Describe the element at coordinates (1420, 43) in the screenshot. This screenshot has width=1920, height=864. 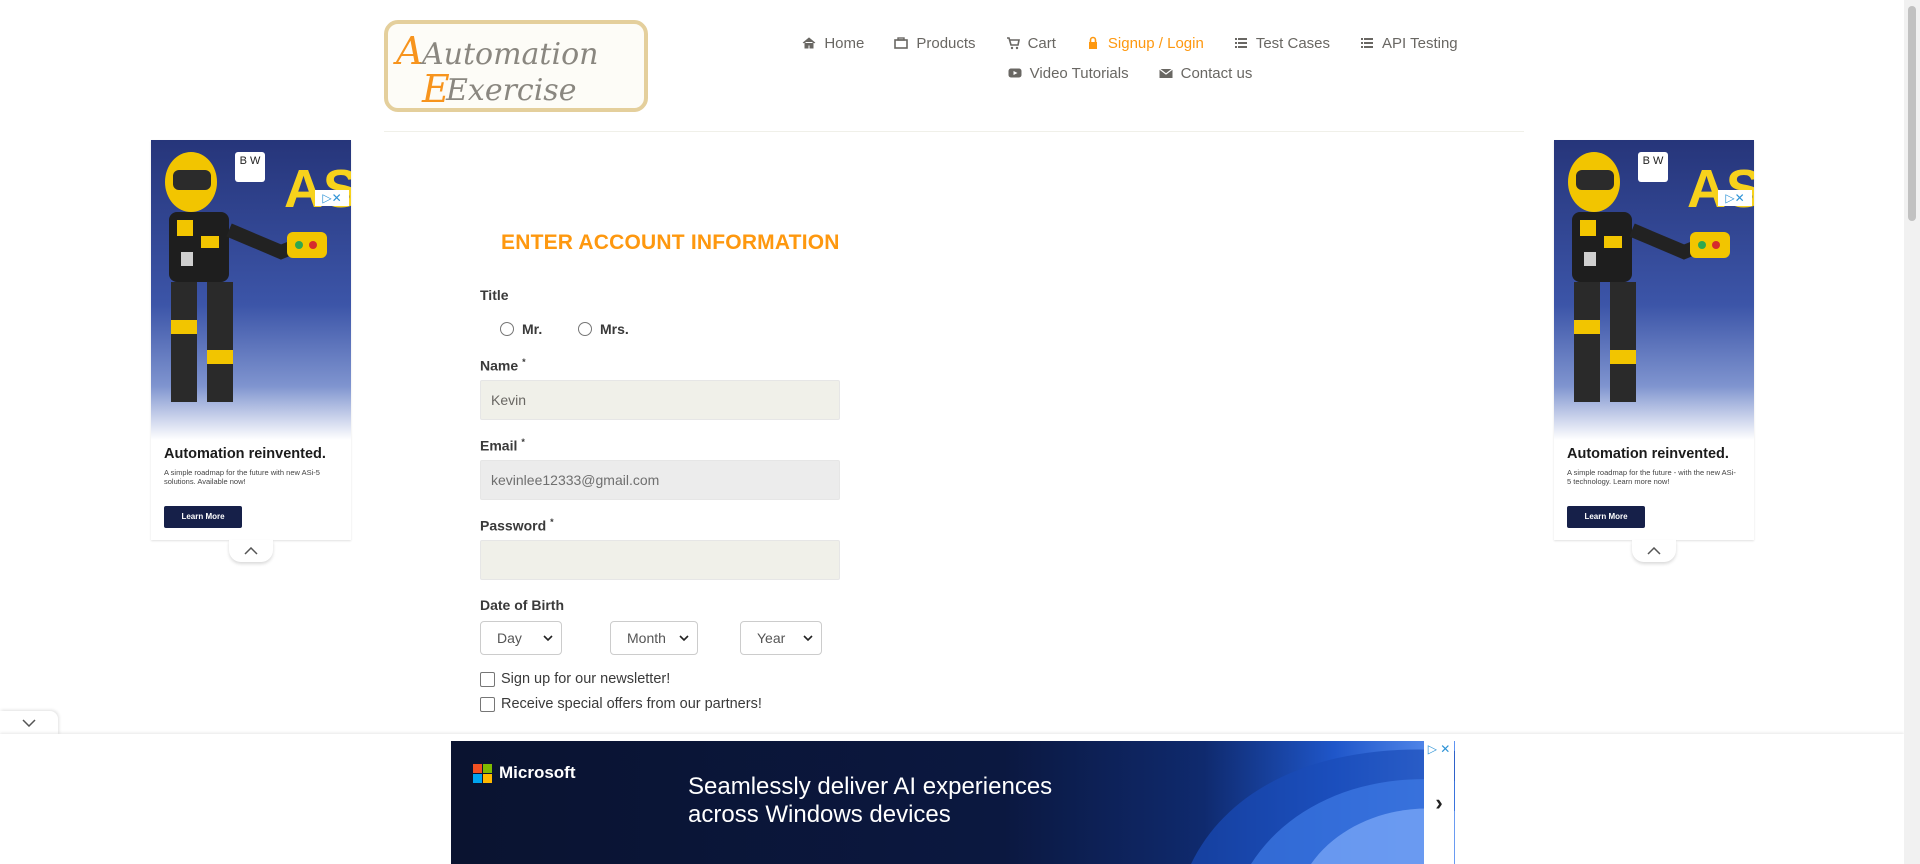
I see `nav-api-testing-label: API Testing` at that location.